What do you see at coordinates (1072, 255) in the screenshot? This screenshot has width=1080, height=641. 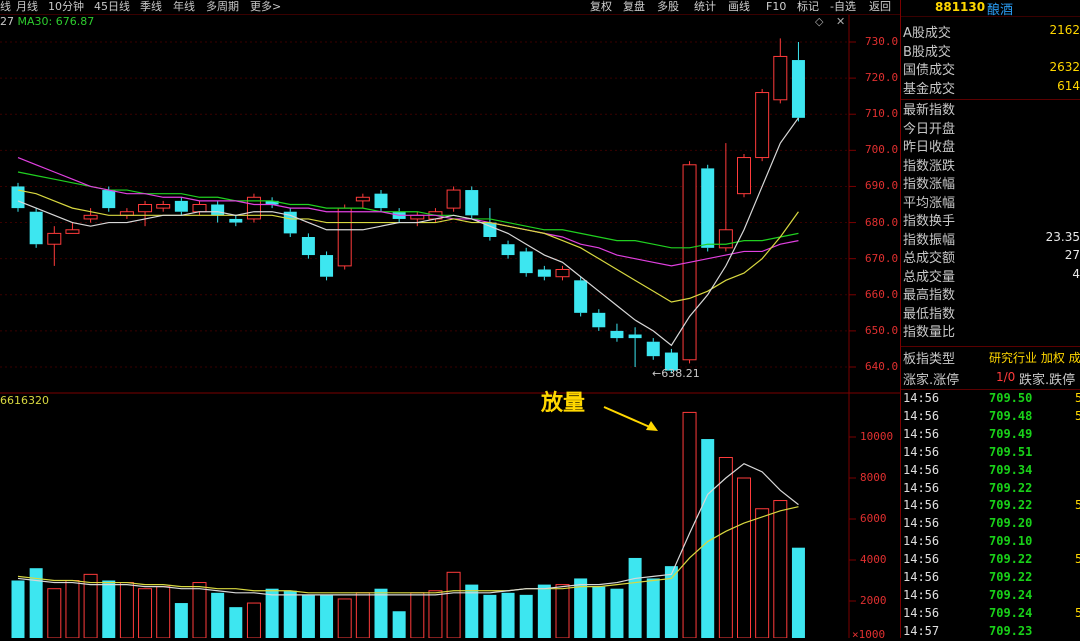 I see `panel-row-value: 27` at bounding box center [1072, 255].